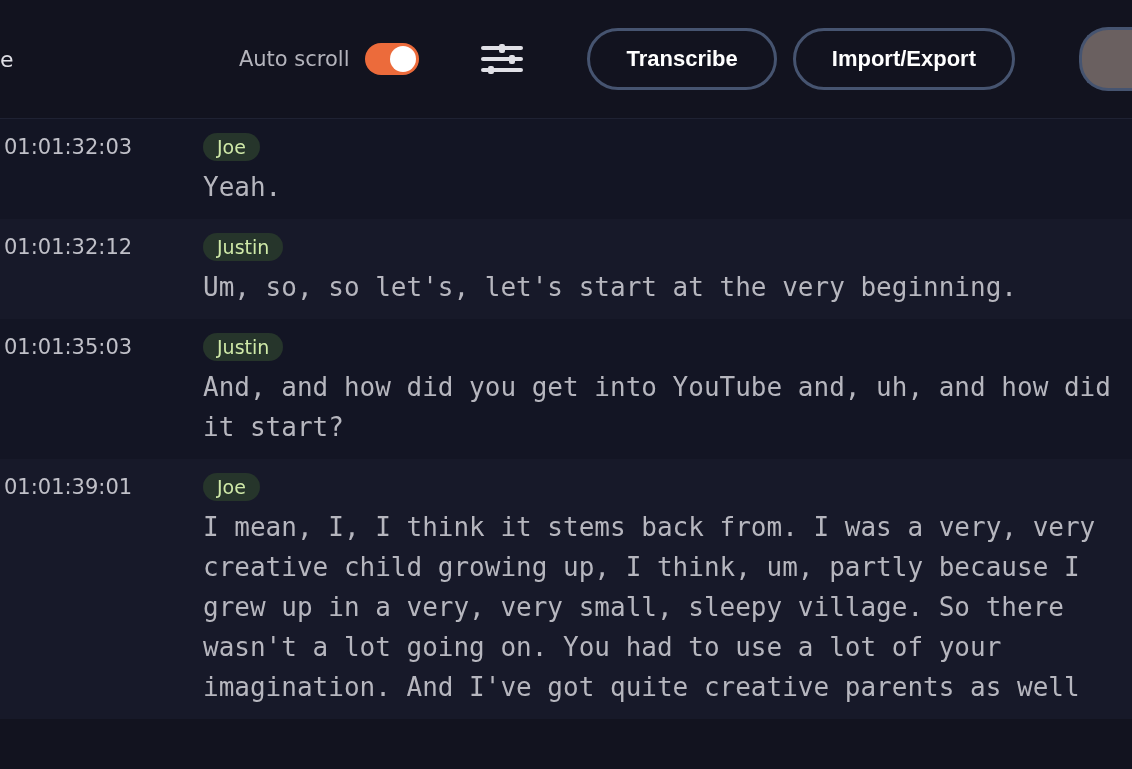  What do you see at coordinates (903, 59) in the screenshot?
I see `import-export-button: Import/Export` at bounding box center [903, 59].